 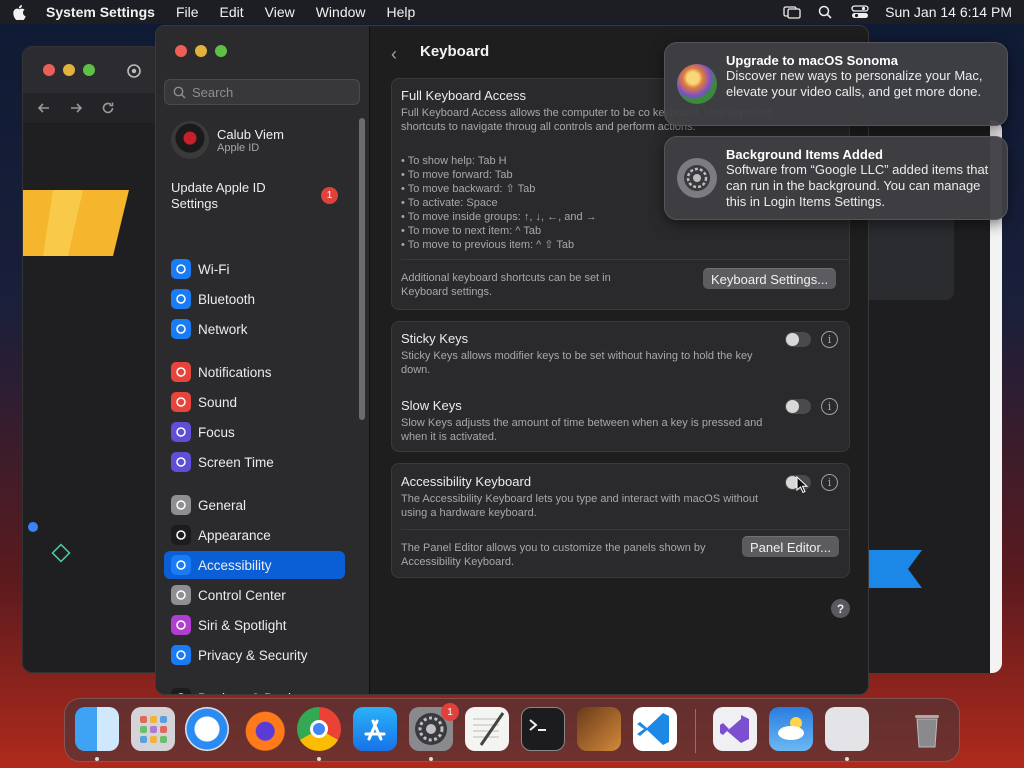 What do you see at coordinates (263, 729) in the screenshot?
I see `firefox-app-icon` at bounding box center [263, 729].